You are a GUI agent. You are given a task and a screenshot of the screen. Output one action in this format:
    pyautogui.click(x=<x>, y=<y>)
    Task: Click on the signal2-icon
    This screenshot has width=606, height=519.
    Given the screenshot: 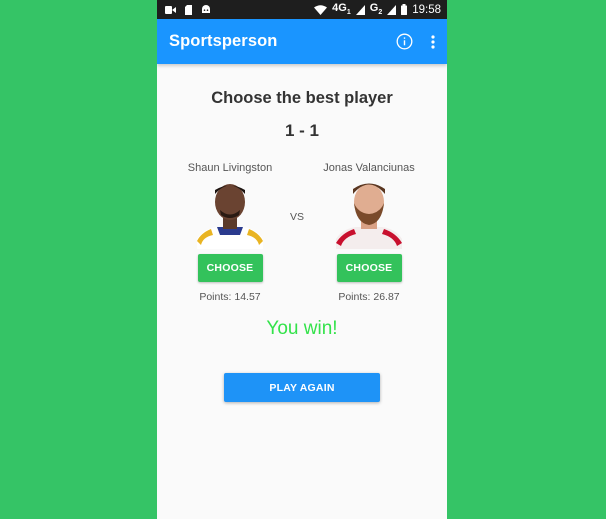 What is the action you would take?
    pyautogui.click(x=392, y=9)
    